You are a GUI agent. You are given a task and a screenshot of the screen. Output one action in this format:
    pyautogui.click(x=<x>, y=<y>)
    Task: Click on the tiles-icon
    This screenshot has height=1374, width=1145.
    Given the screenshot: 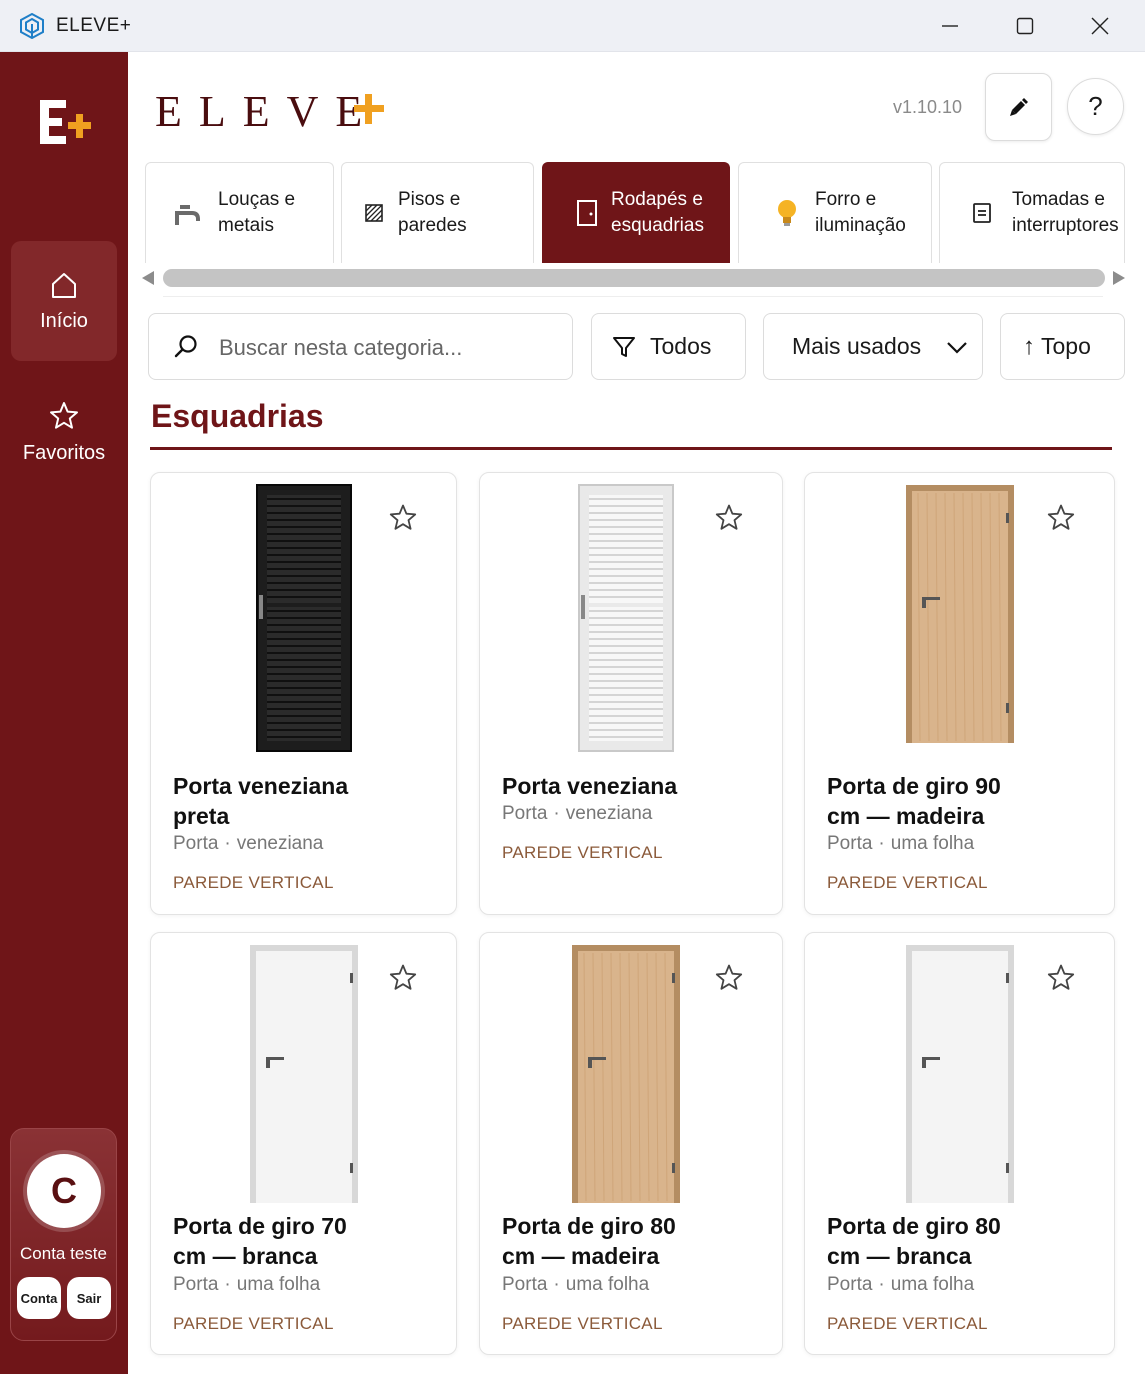 What is the action you would take?
    pyautogui.click(x=374, y=213)
    